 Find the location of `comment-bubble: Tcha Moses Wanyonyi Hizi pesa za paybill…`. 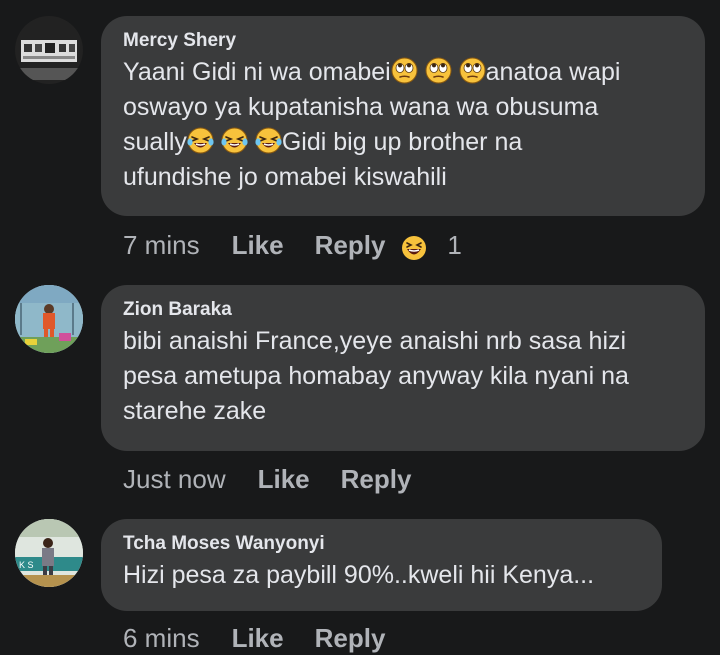

comment-bubble: Tcha Moses Wanyonyi Hizi pesa za paybill… is located at coordinates (381, 565).